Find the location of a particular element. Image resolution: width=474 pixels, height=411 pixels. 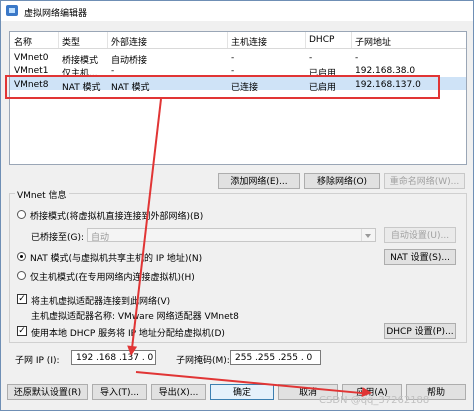

col-header-dhcp: DHCP is located at coordinates (321, 40).